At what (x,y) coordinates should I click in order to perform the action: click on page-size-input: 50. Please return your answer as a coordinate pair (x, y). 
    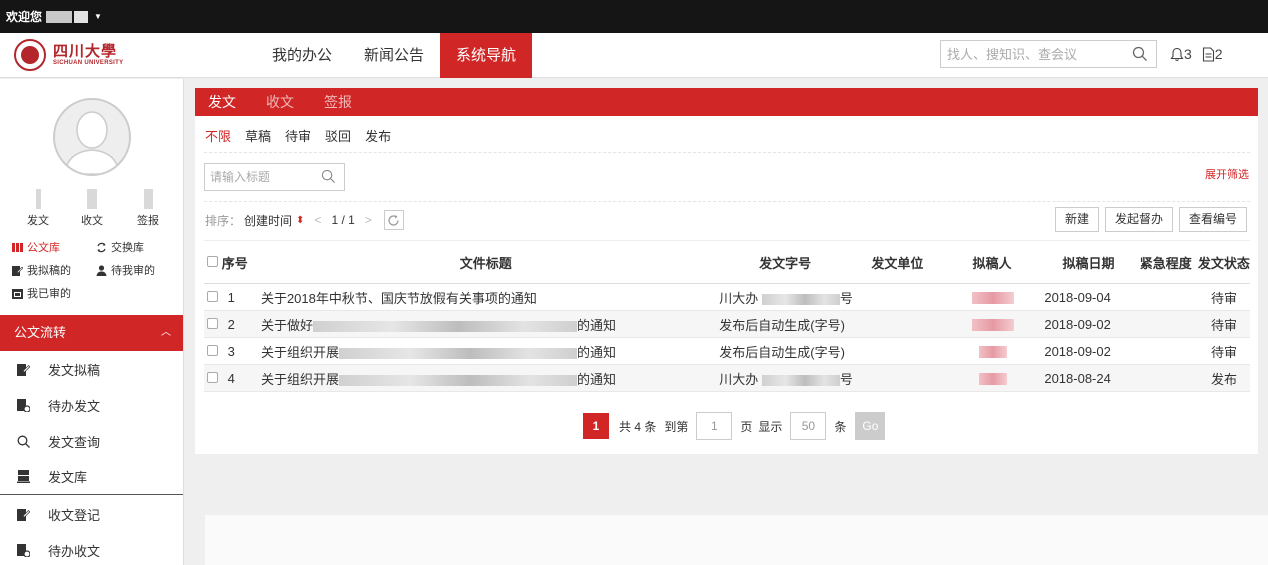
    Looking at the image, I should click on (808, 426).